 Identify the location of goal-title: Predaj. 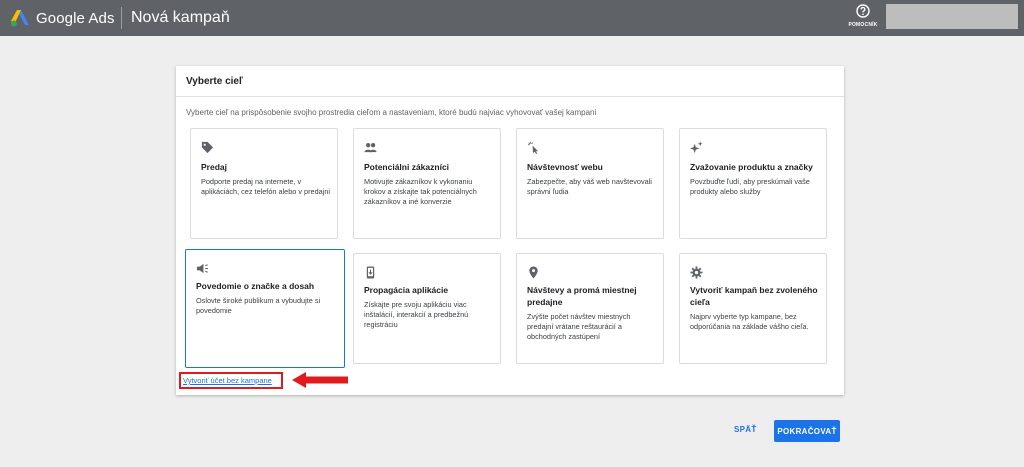
(214, 167).